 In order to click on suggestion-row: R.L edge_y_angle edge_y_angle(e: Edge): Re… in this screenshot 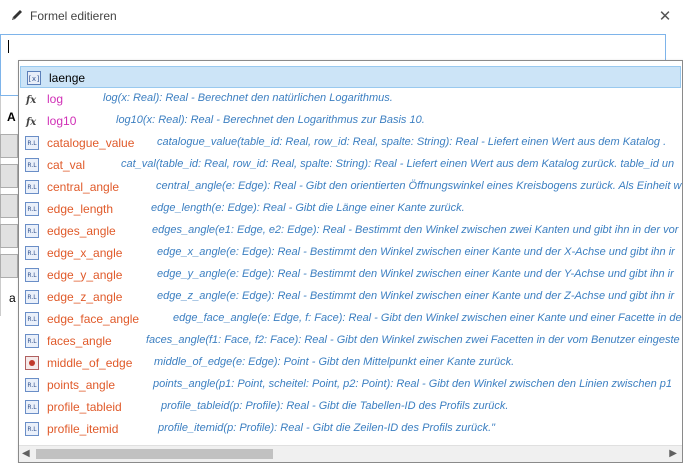, I will do `click(350, 275)`.